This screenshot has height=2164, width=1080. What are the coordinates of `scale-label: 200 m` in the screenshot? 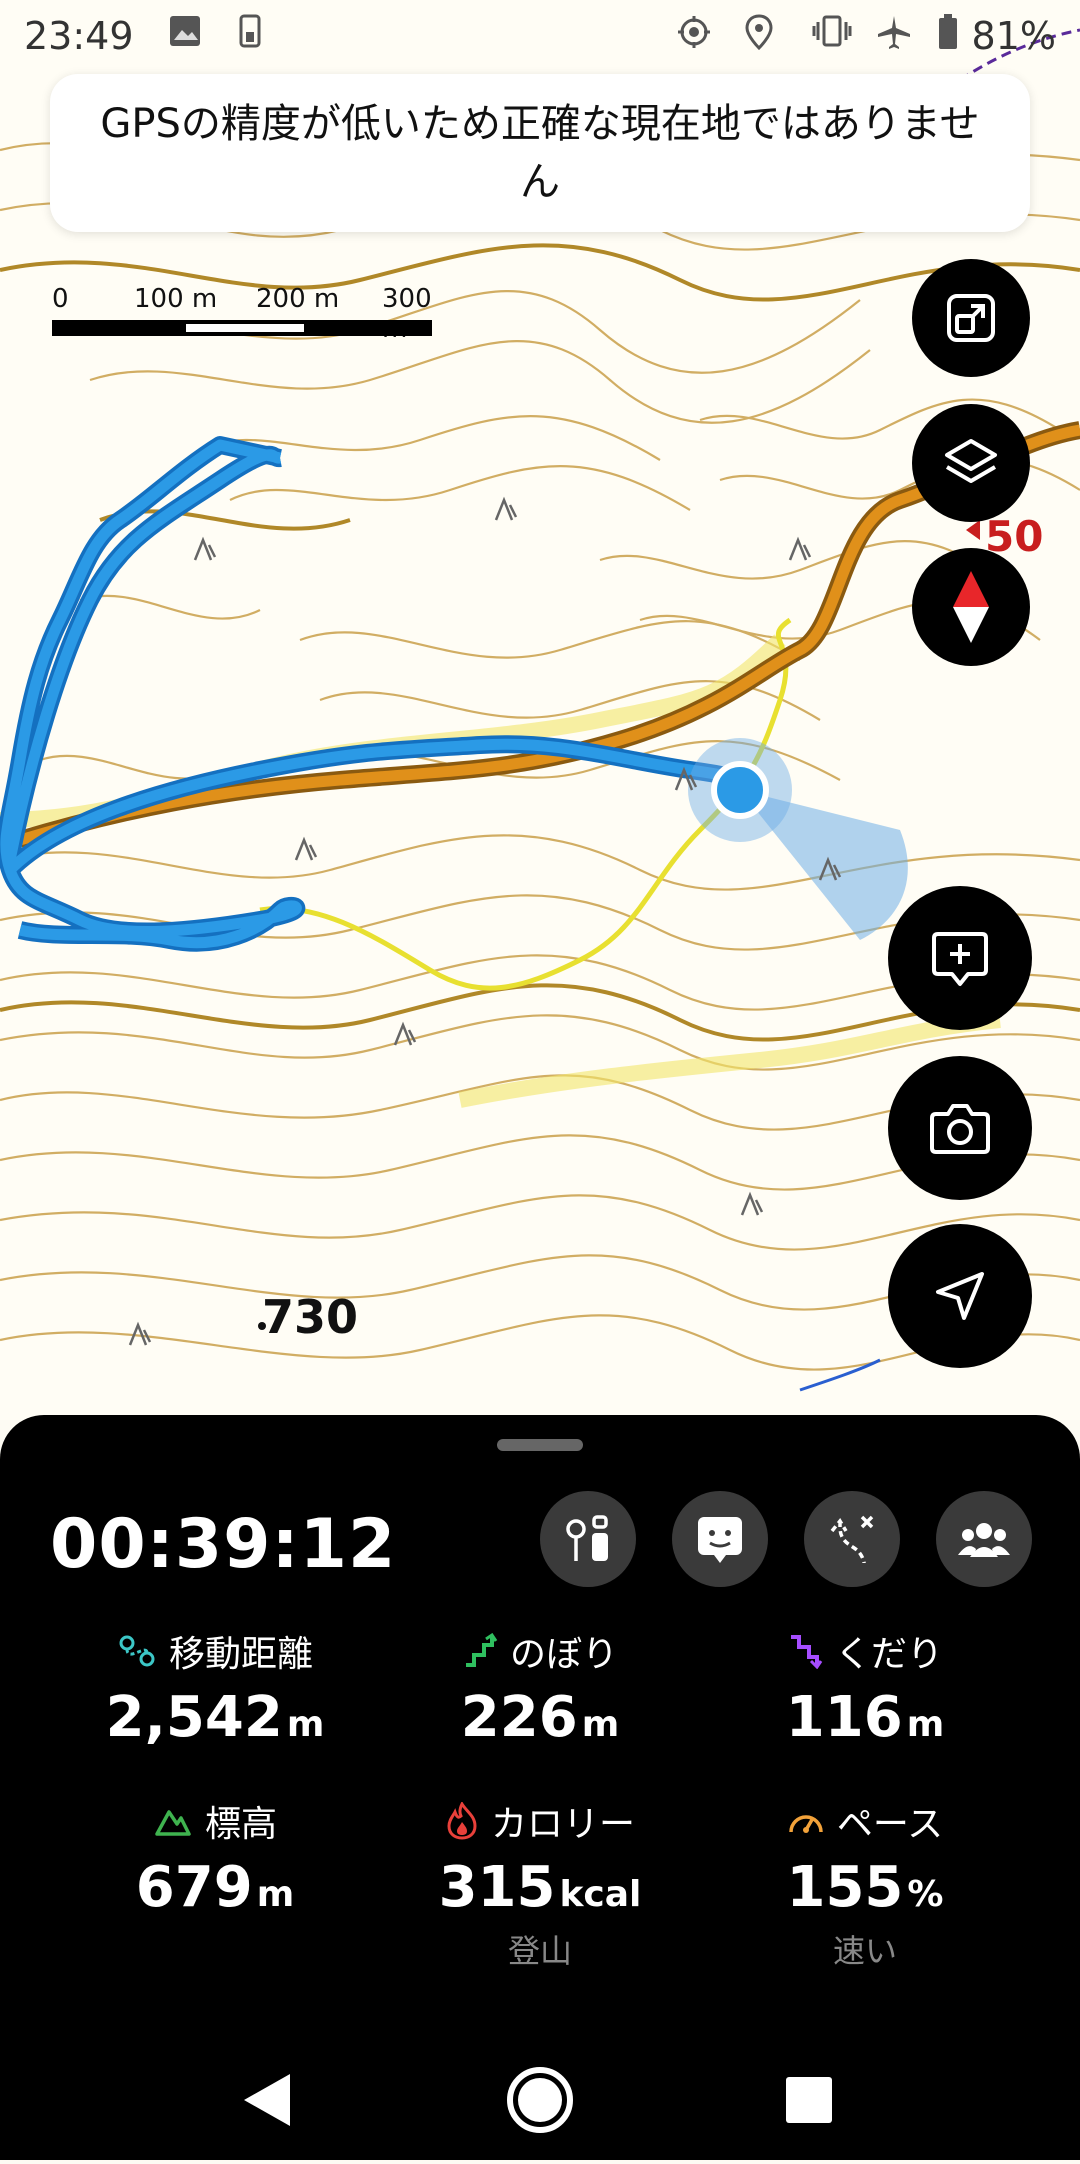 It's located at (298, 299).